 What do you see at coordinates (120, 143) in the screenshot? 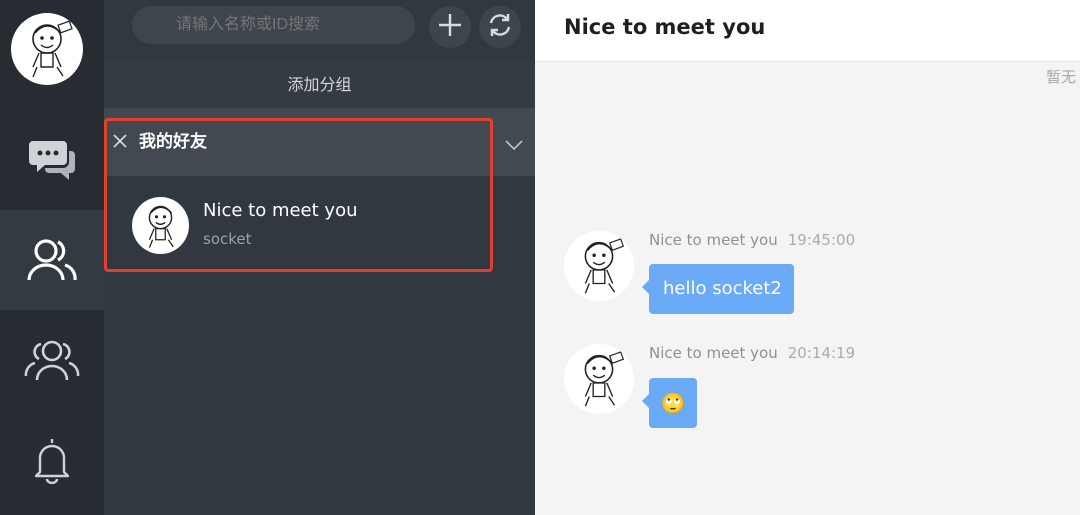
I see `close-icon` at bounding box center [120, 143].